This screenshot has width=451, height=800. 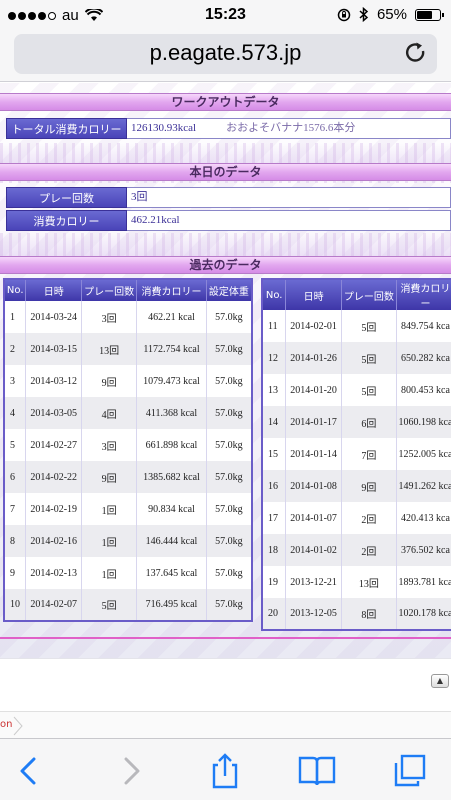 What do you see at coordinates (274, 294) in the screenshot?
I see `col-no: No.` at bounding box center [274, 294].